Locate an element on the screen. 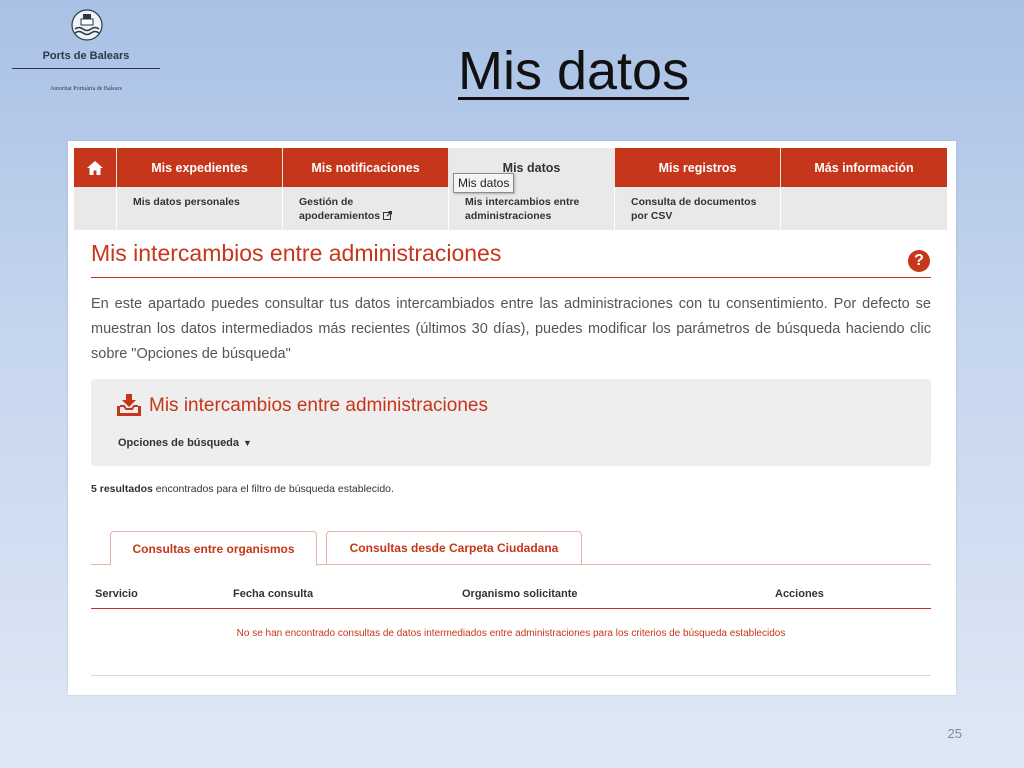 This screenshot has width=1024, height=768. table-bottom-divider is located at coordinates (511, 675).